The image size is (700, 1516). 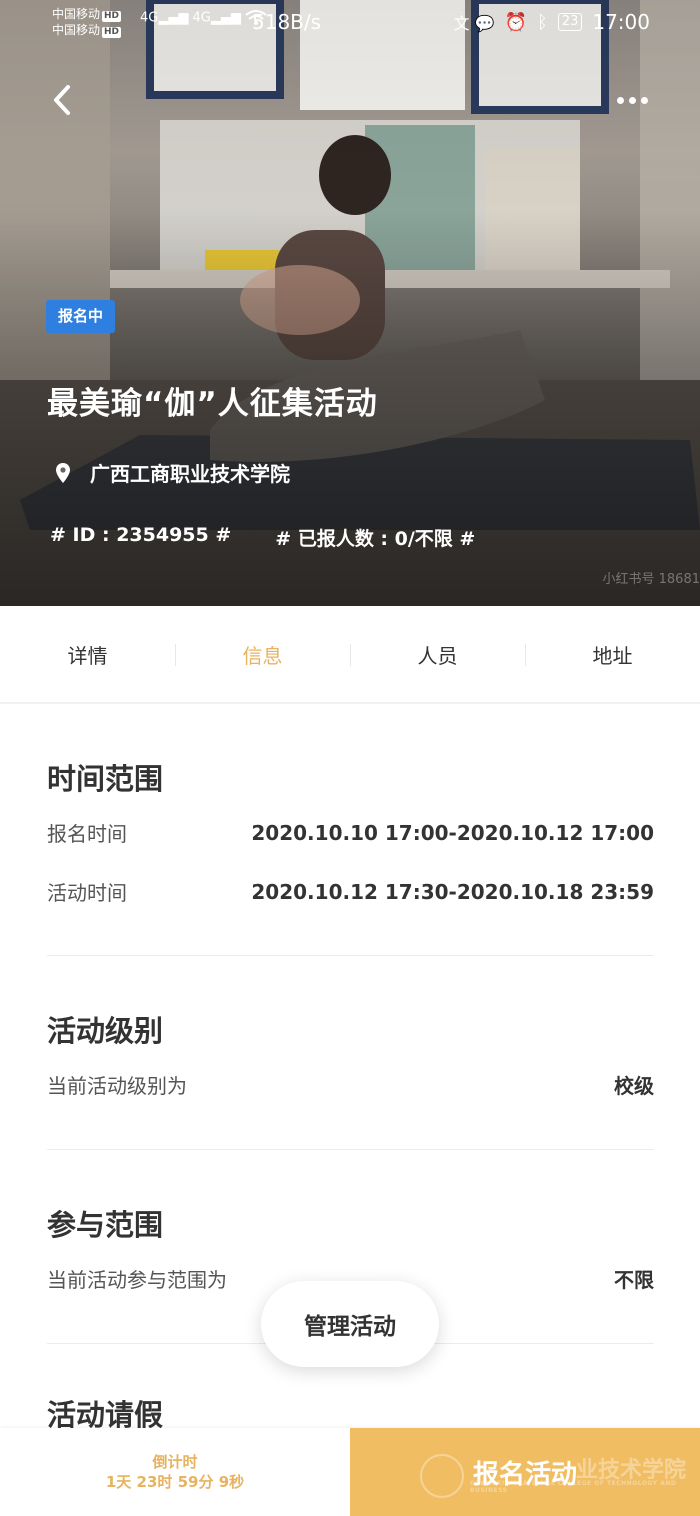 I want to click on section-title-level: 活动级别, so click(x=105, y=1031).